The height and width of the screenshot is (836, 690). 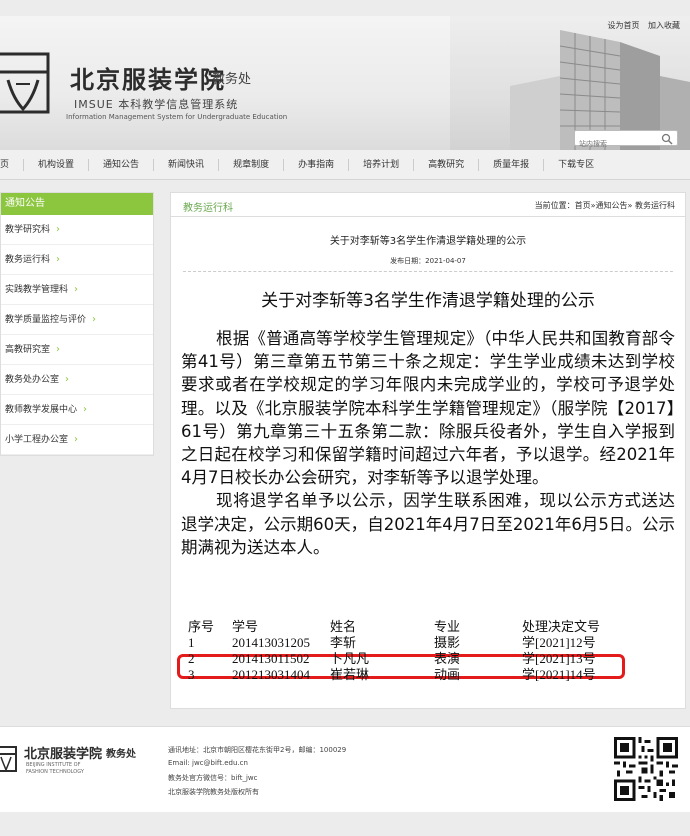 I want to click on table-cell: 201213031404, so click(x=271, y=674).